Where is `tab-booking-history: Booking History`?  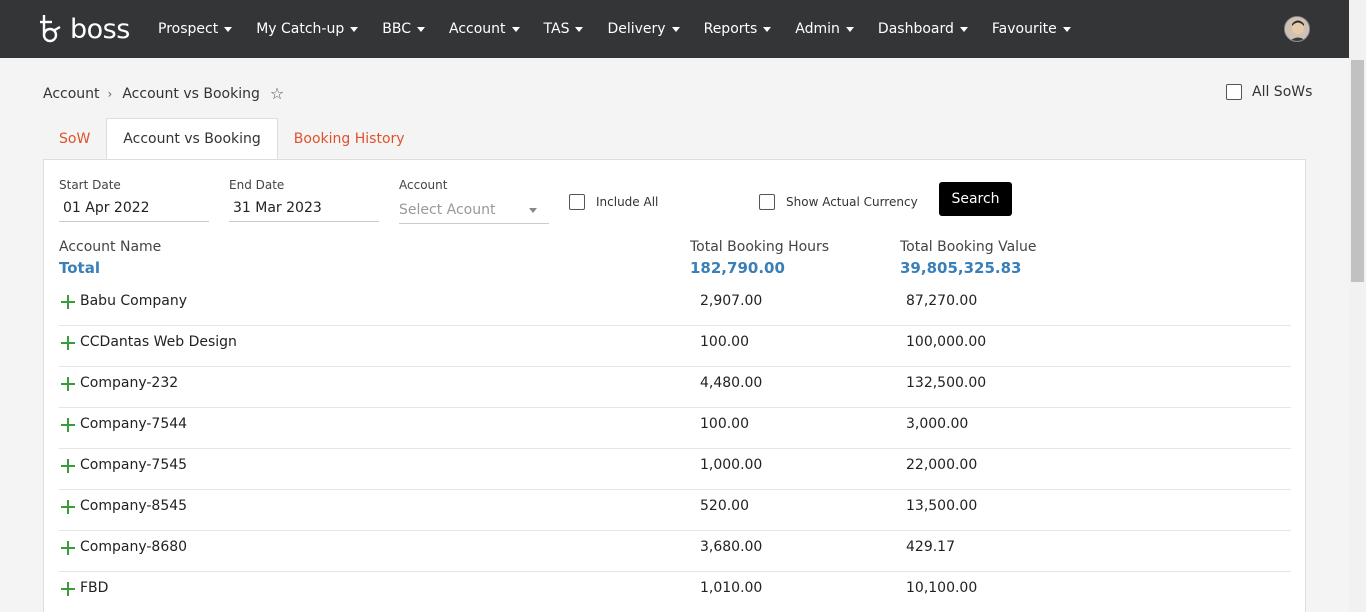 tab-booking-history: Booking History is located at coordinates (349, 139).